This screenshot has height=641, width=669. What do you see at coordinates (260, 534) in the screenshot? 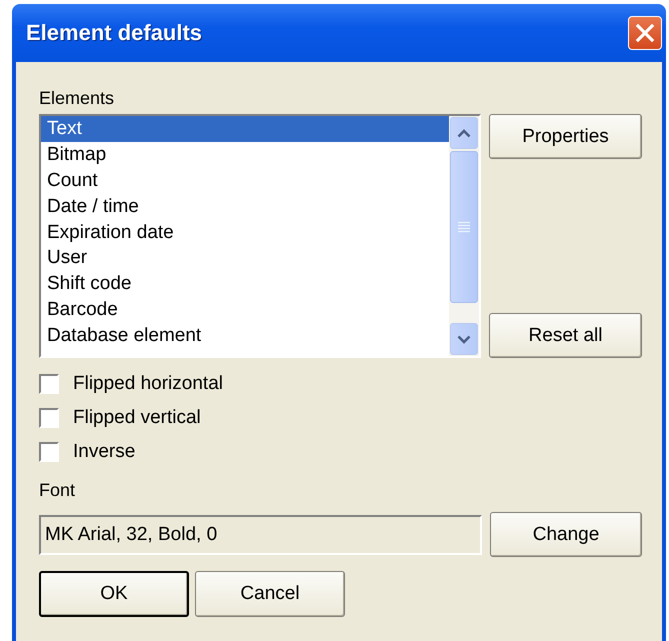
I see `font-field: MK Arial, 32, Bold, 0` at bounding box center [260, 534].